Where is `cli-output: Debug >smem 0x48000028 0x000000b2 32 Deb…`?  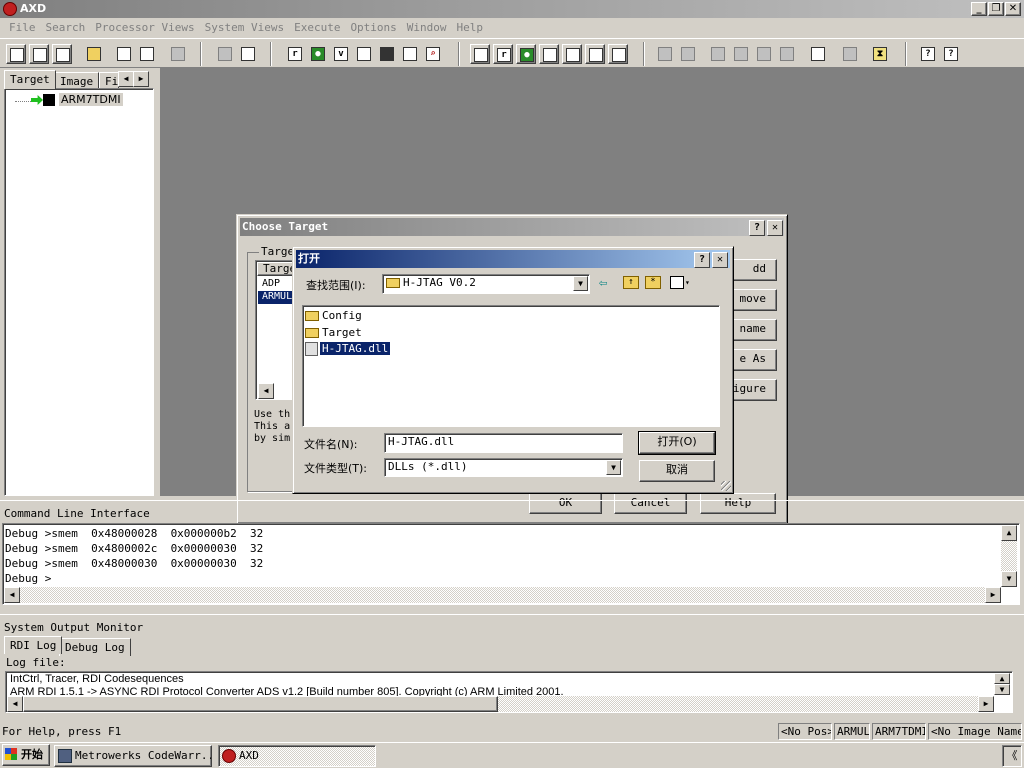
cli-output: Debug >smem 0x48000028 0x000000b2 32 Deb… is located at coordinates (511, 564).